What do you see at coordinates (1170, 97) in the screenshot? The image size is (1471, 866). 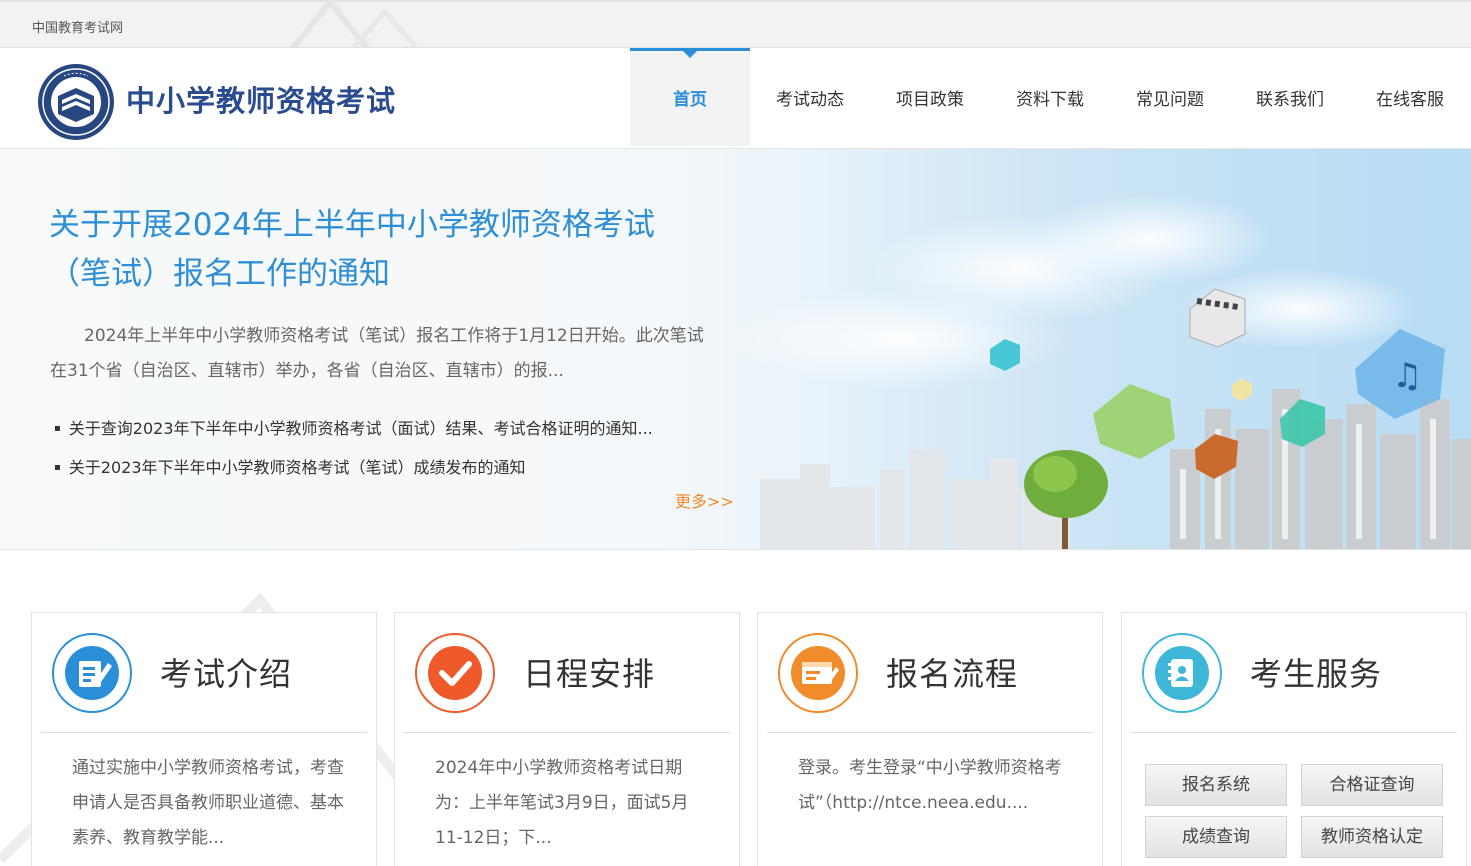 I see `nav-faq: 常见问题` at bounding box center [1170, 97].